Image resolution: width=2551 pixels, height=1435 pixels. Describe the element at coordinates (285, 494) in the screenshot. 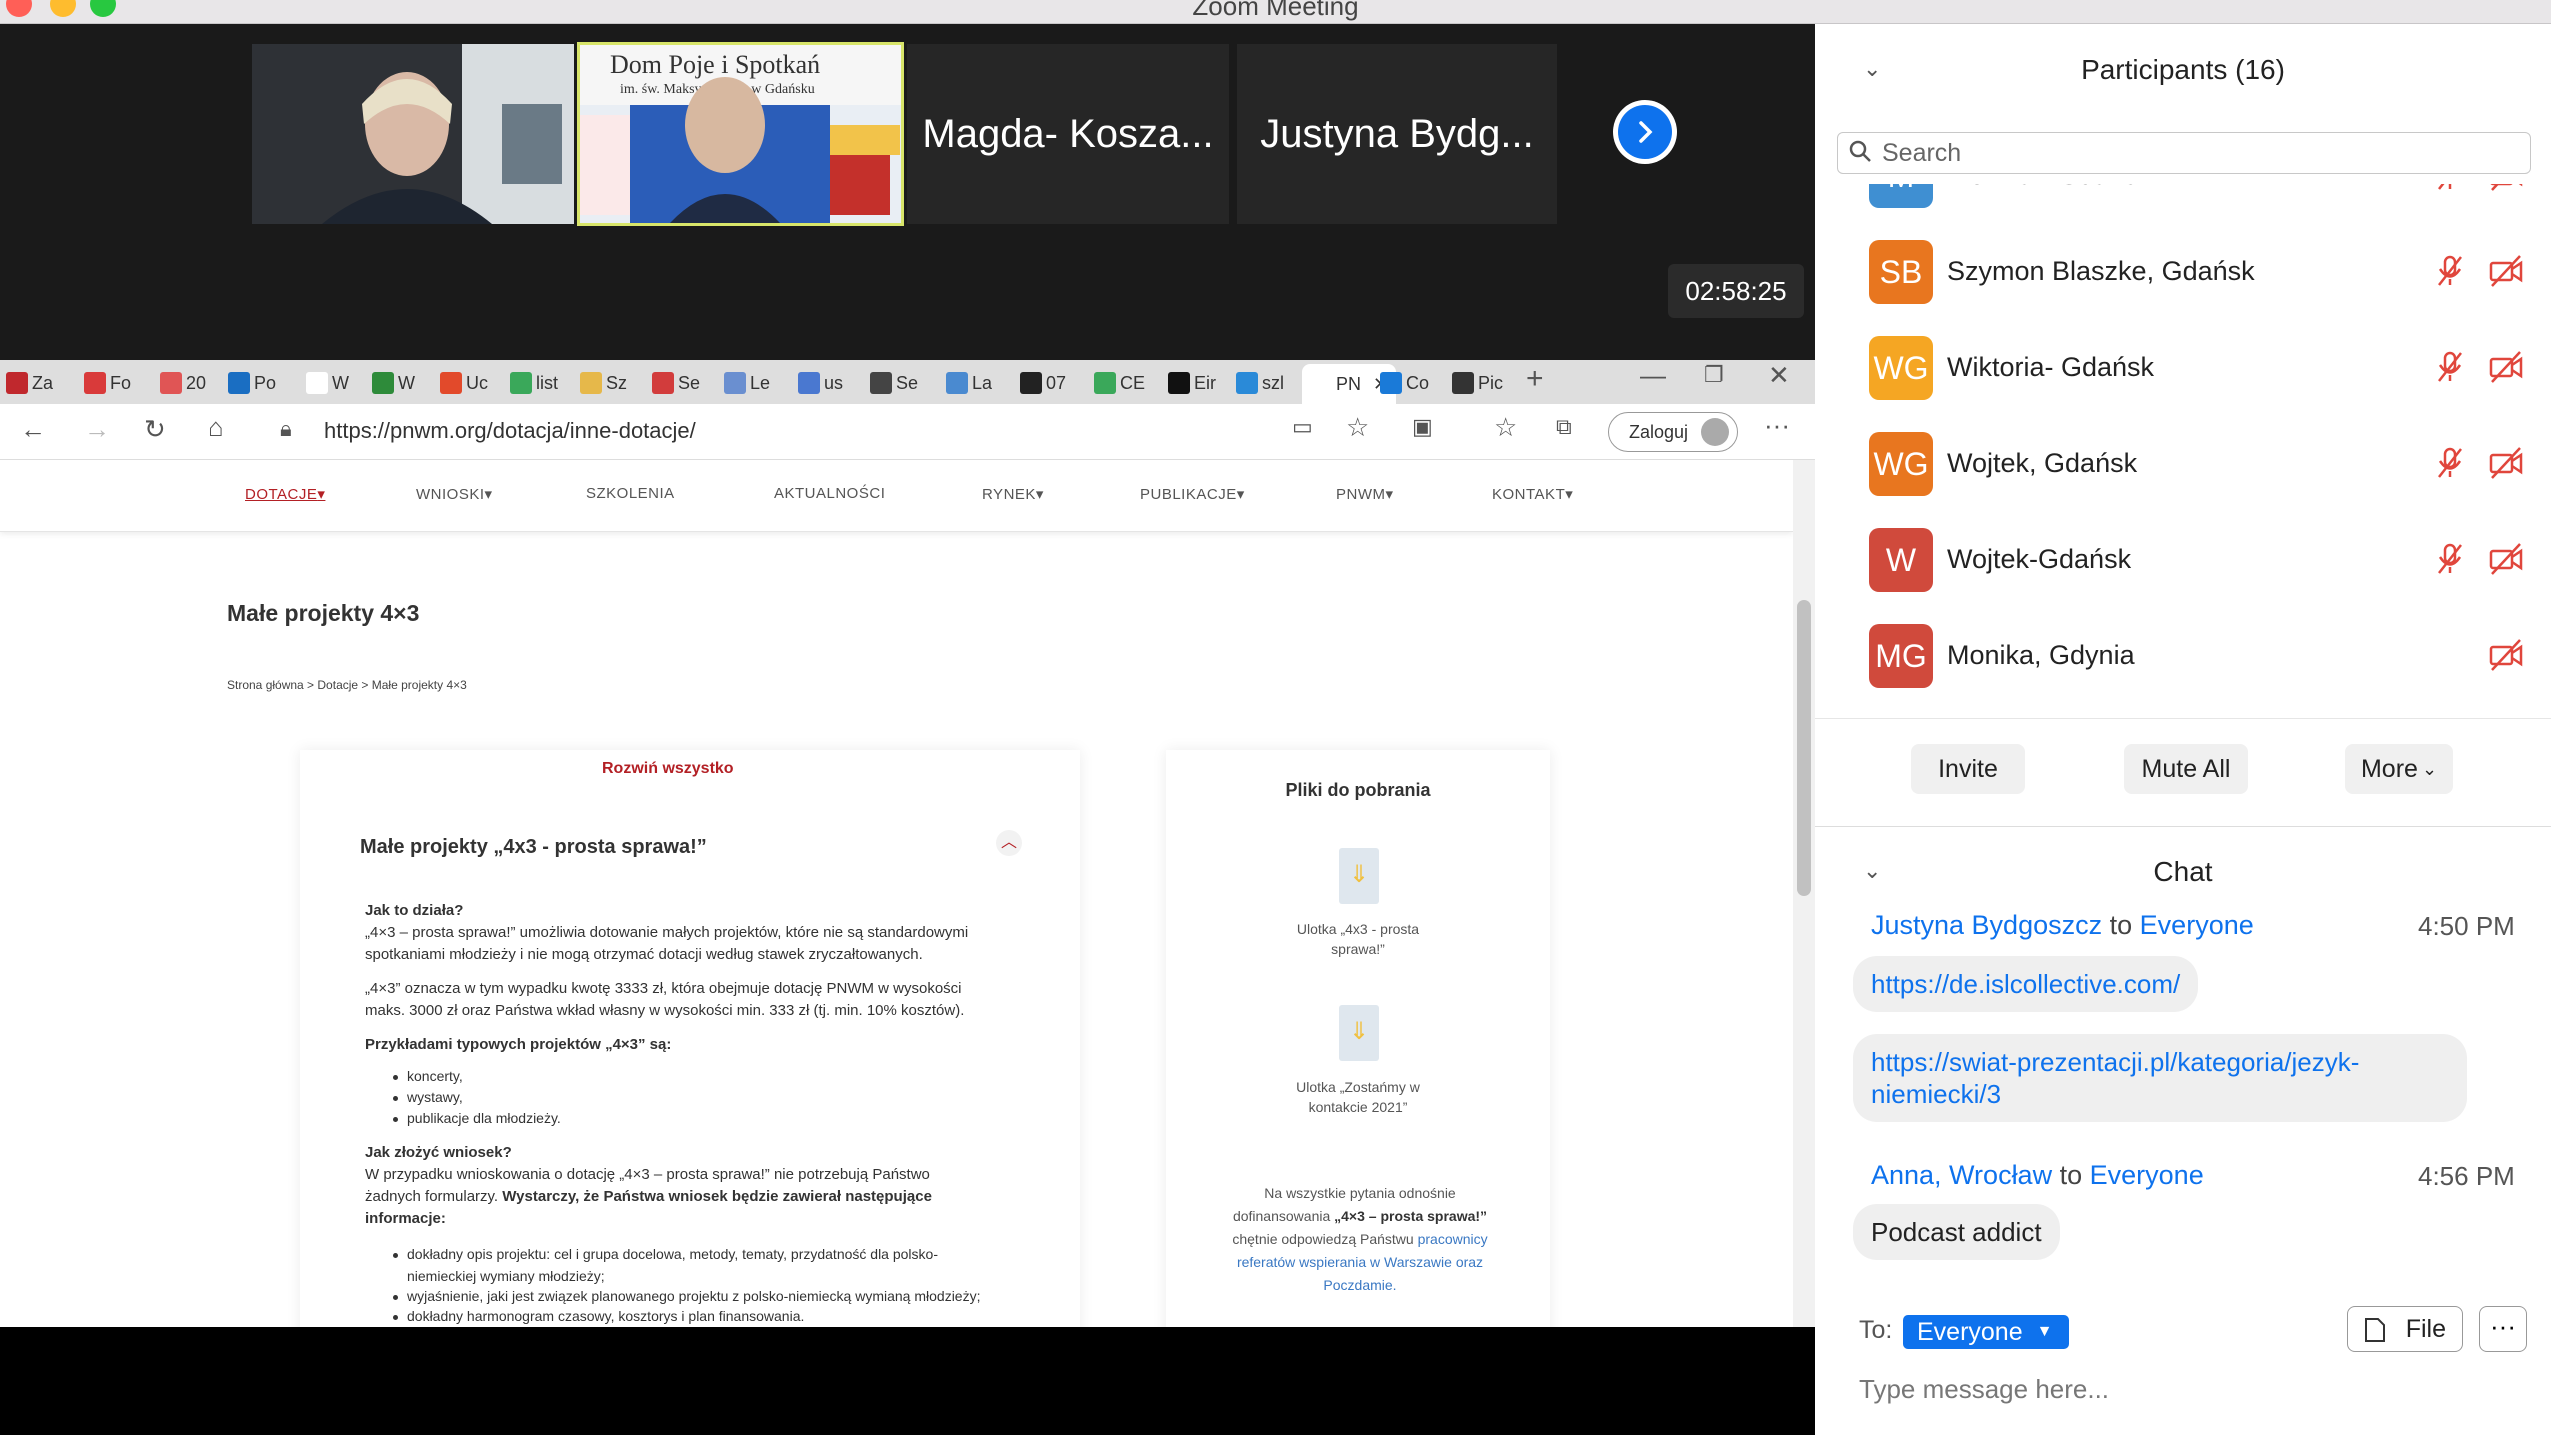

I see `nav-item-dotacje: DOTACJE▾` at that location.